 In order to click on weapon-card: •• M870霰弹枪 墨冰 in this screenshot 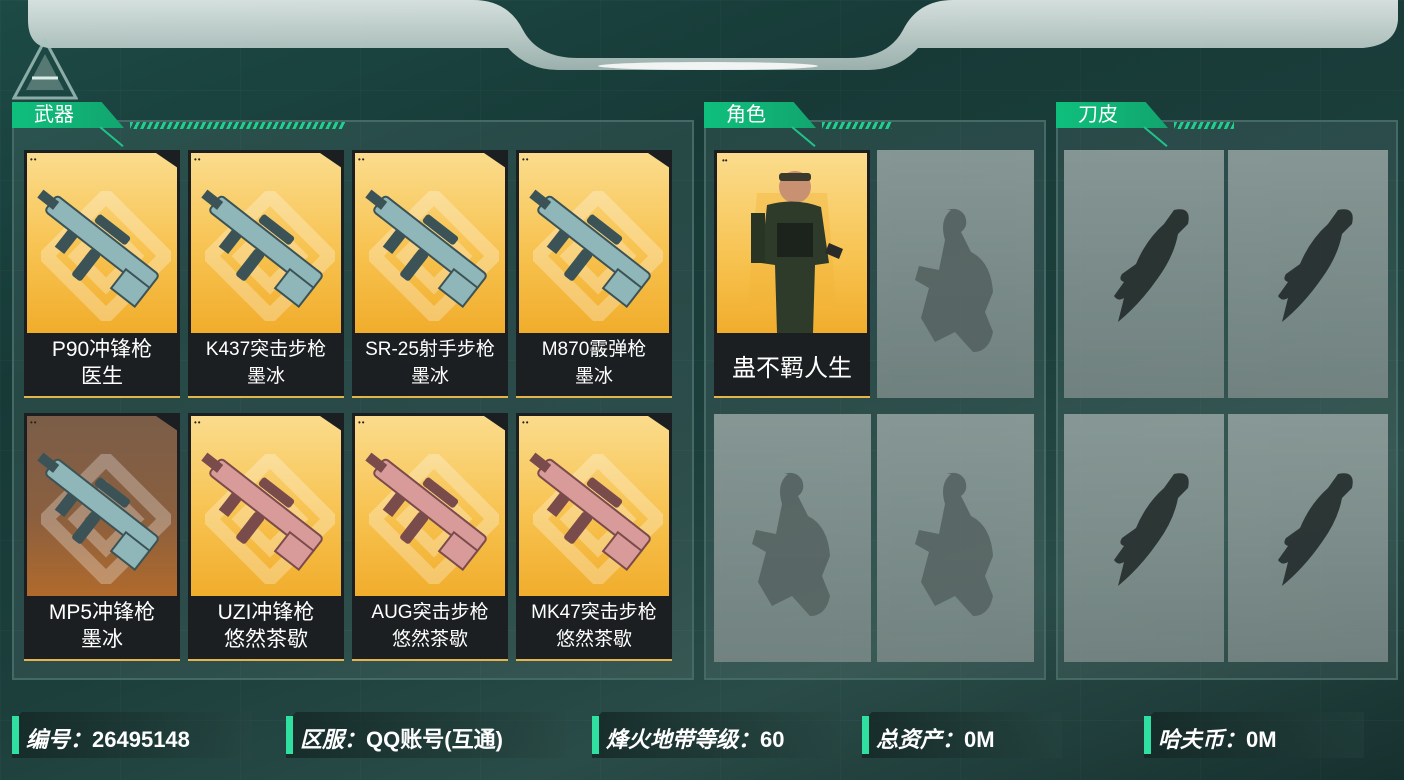, I will do `click(594, 274)`.